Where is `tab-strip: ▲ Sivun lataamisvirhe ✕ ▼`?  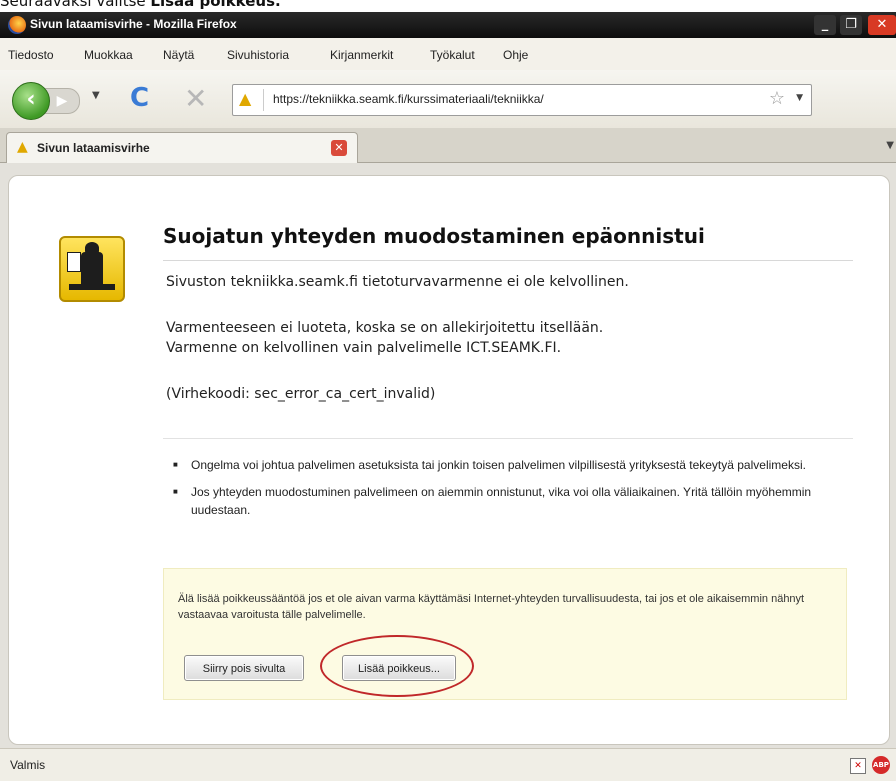
tab-strip: ▲ Sivun lataamisvirhe ✕ ▼ is located at coordinates (448, 145).